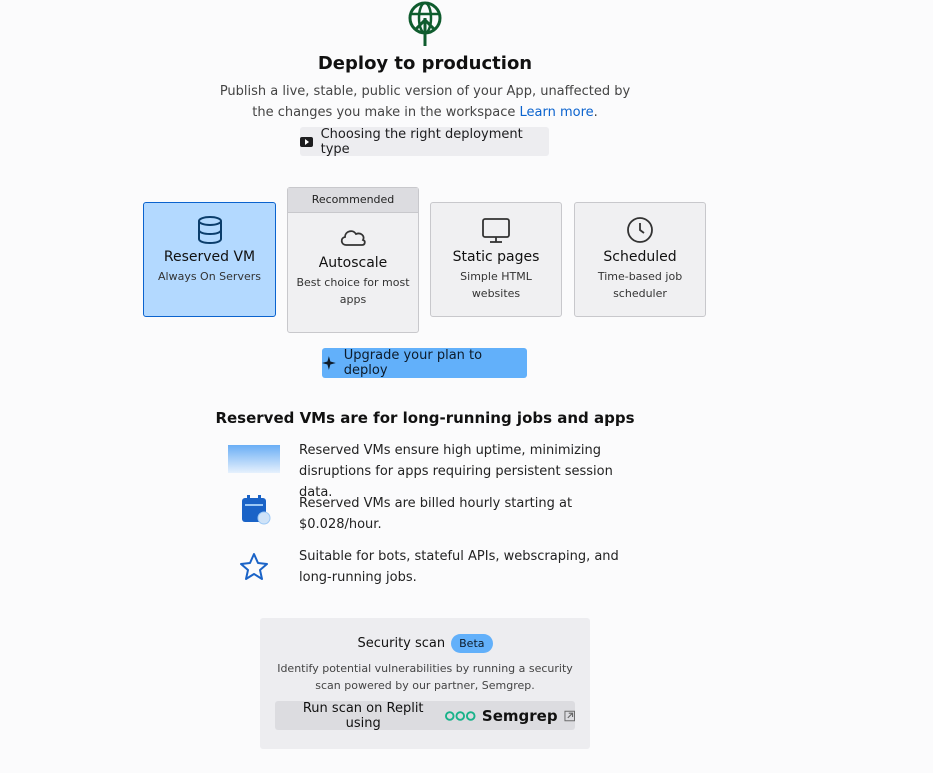 The image size is (933, 773). Describe the element at coordinates (496, 230) in the screenshot. I see `monitor-icon` at that location.